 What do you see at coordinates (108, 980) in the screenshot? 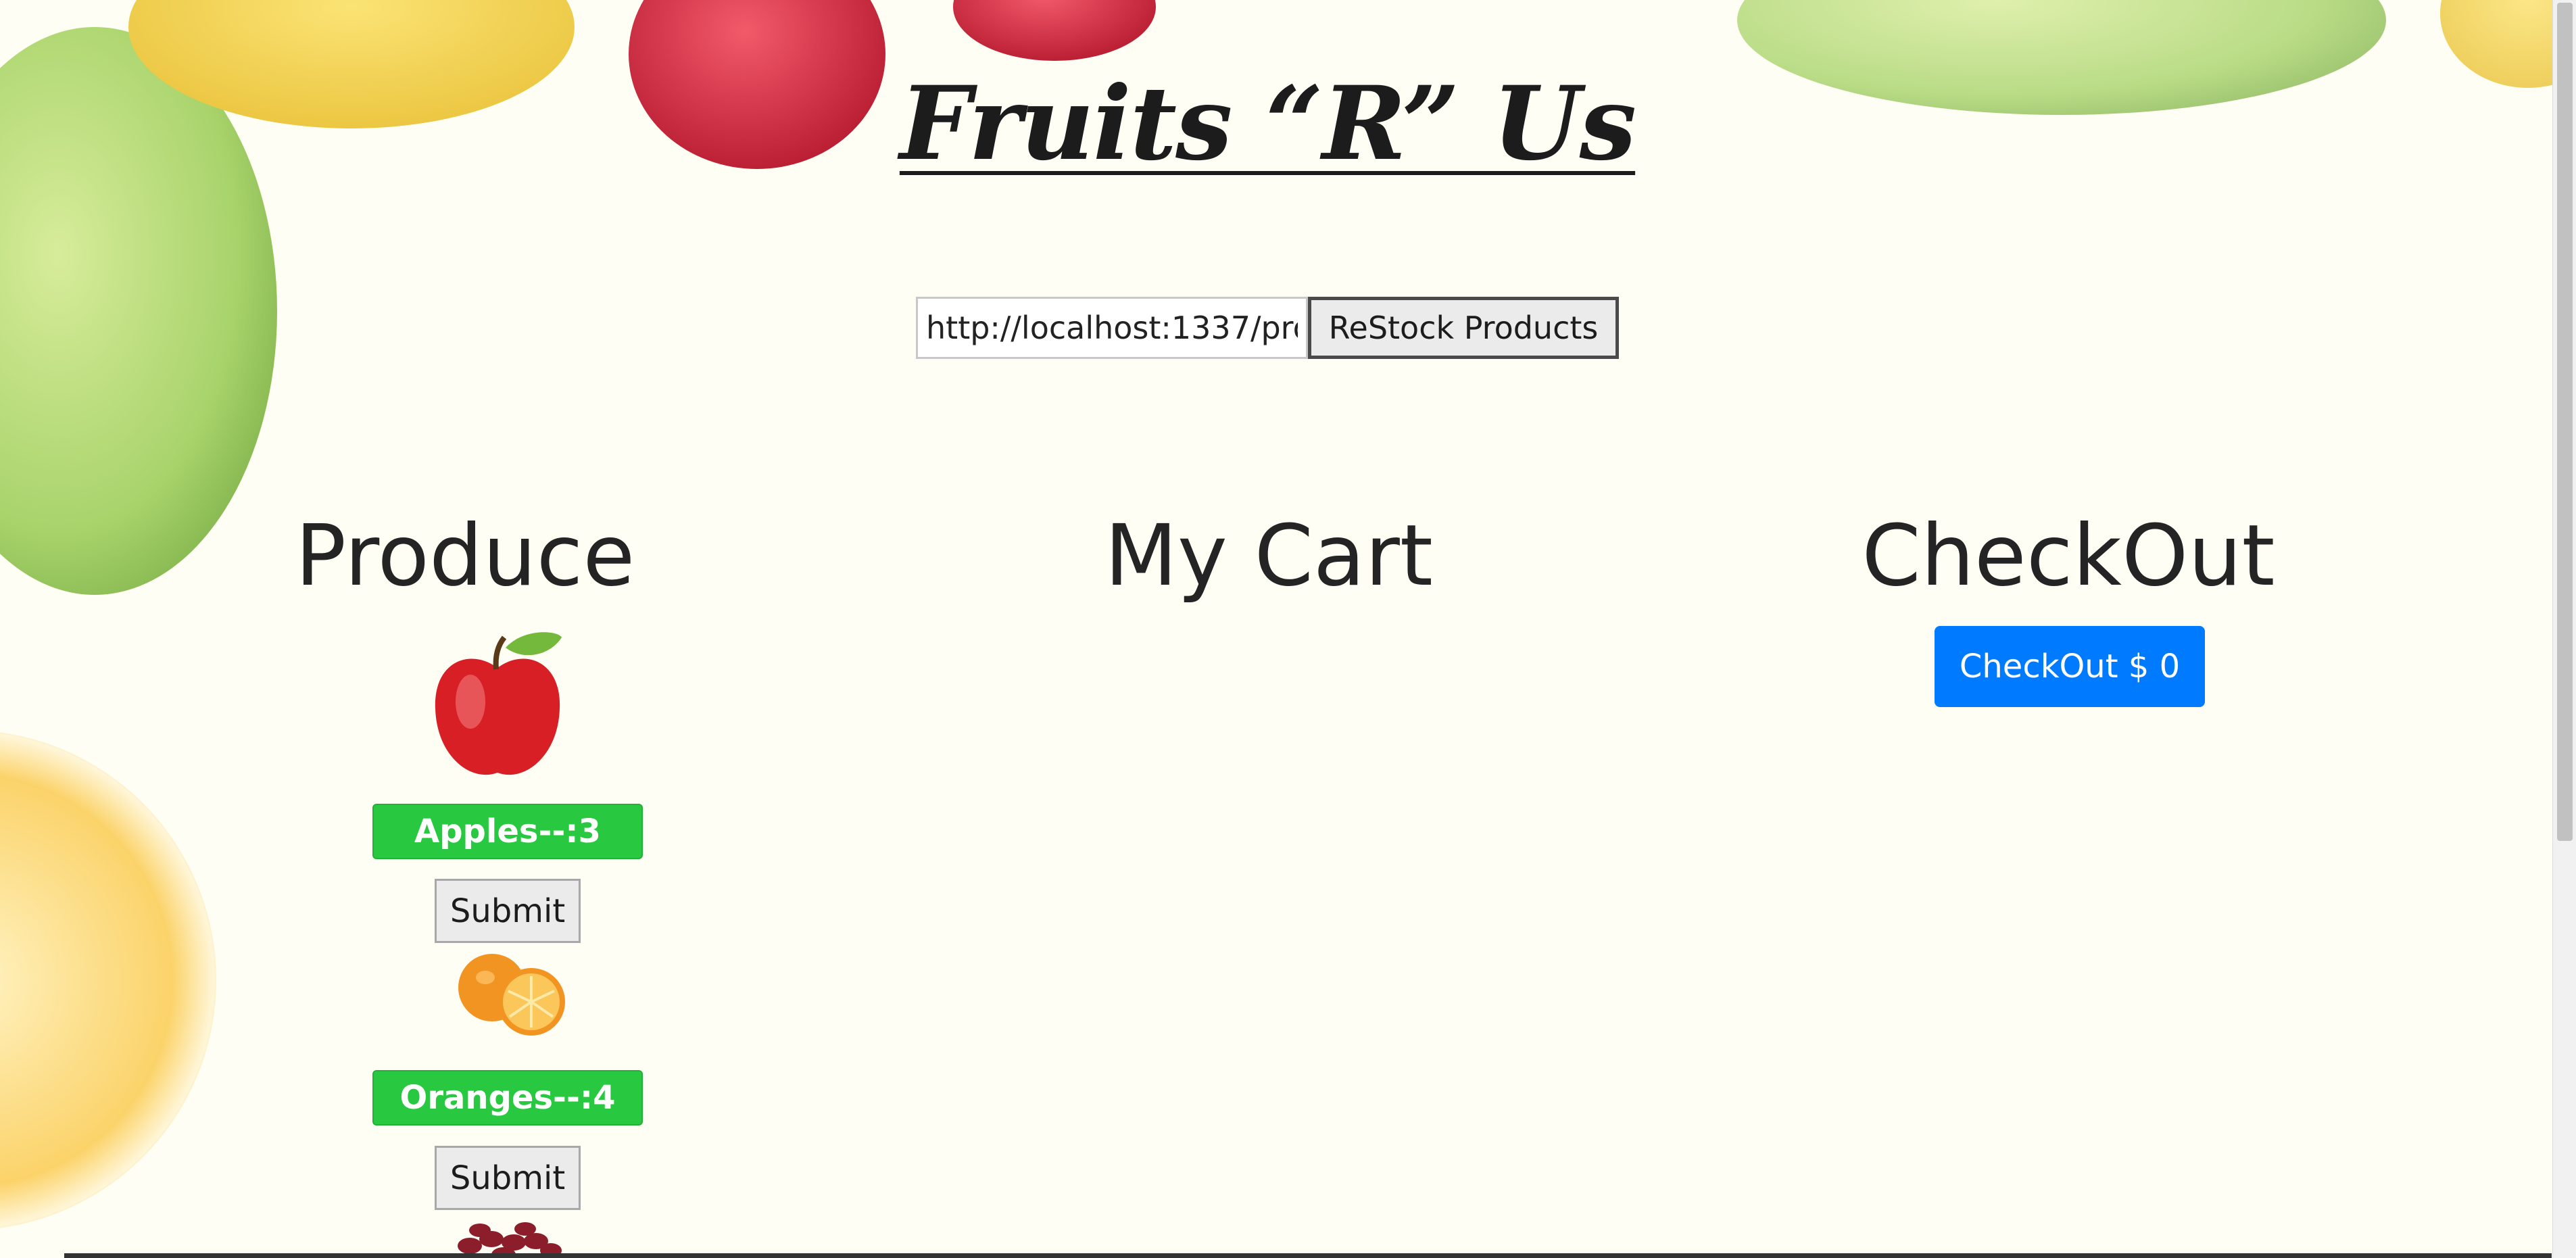
I see `orange-slice-shape` at bounding box center [108, 980].